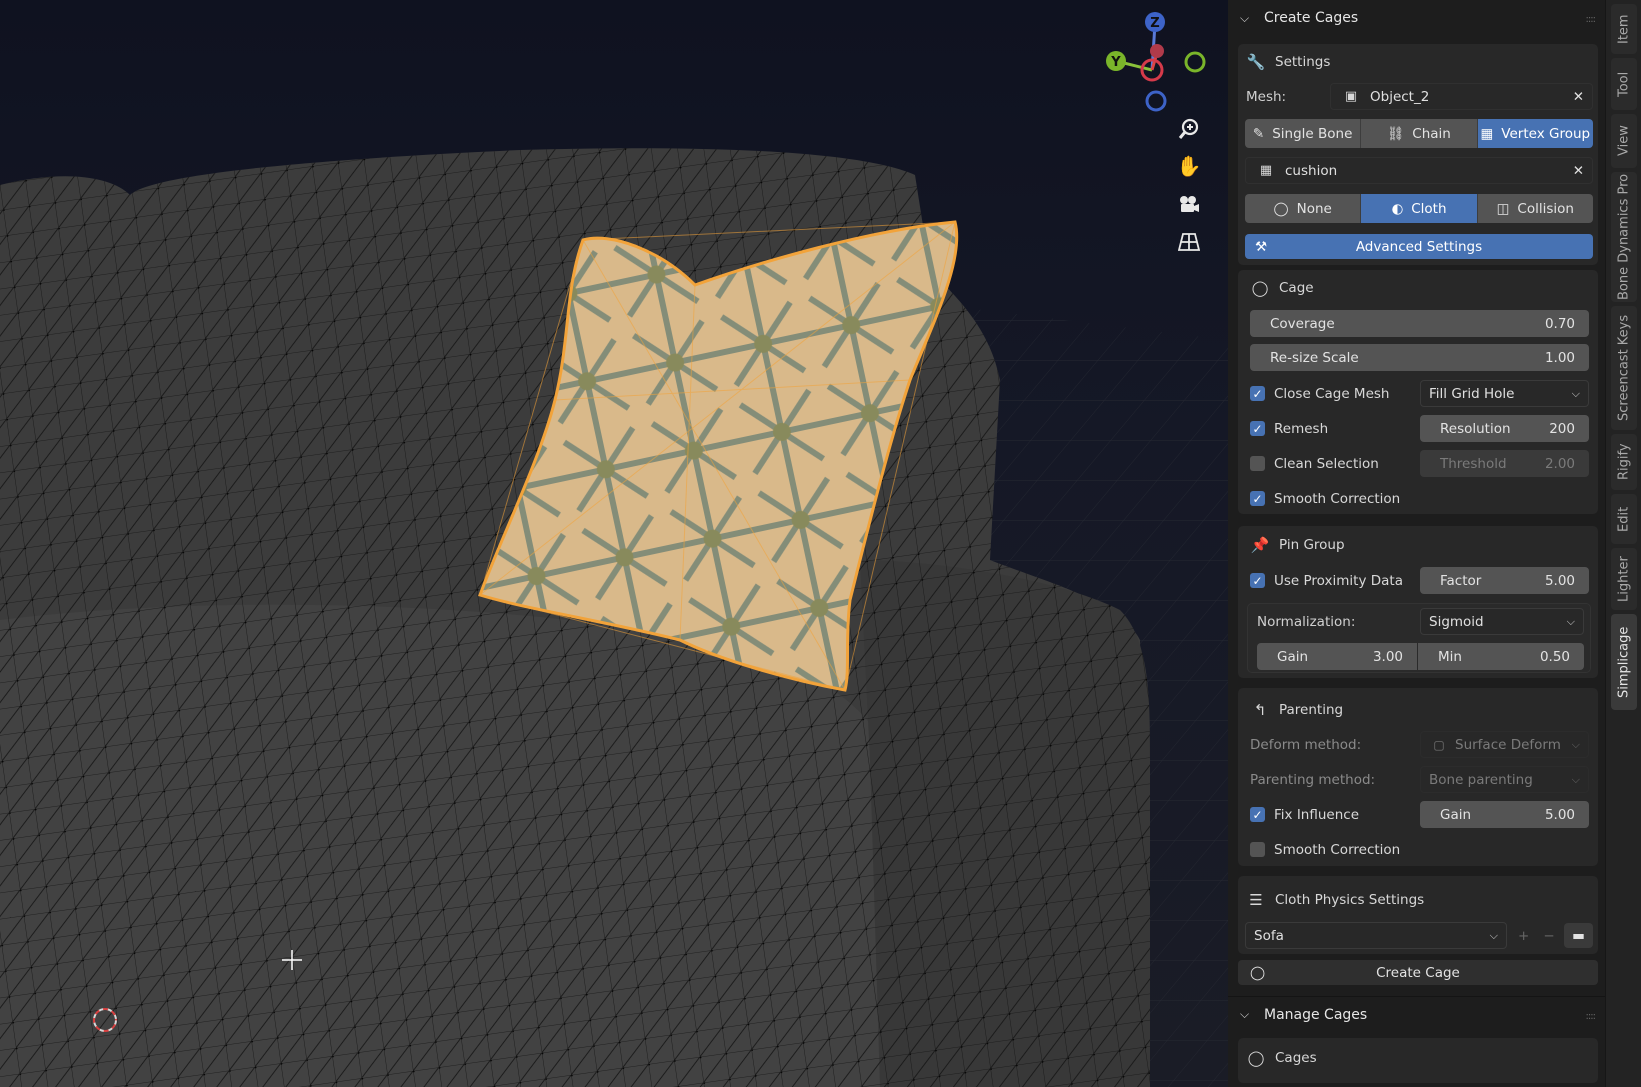  What do you see at coordinates (1535, 208) in the screenshot?
I see `physics-collision-button: ◫ Collision` at bounding box center [1535, 208].